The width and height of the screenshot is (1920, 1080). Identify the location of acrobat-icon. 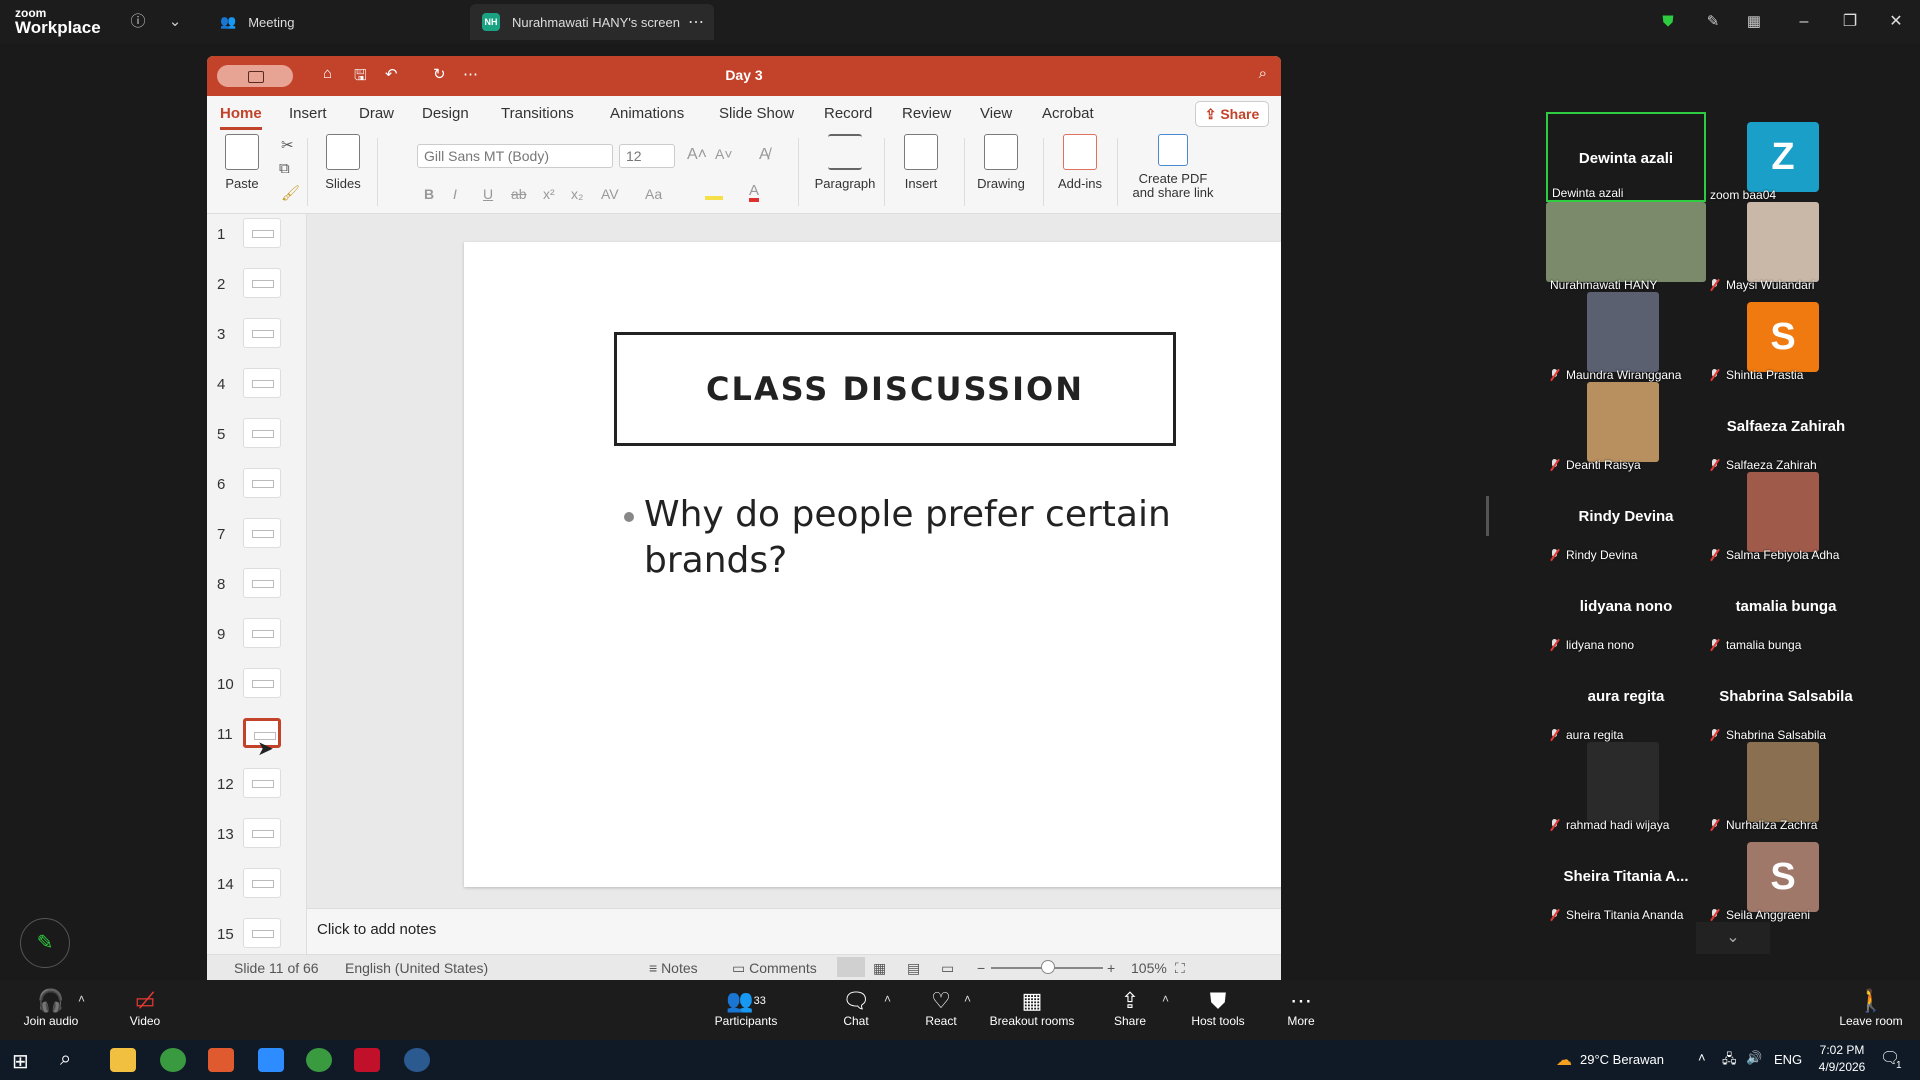
(367, 1060).